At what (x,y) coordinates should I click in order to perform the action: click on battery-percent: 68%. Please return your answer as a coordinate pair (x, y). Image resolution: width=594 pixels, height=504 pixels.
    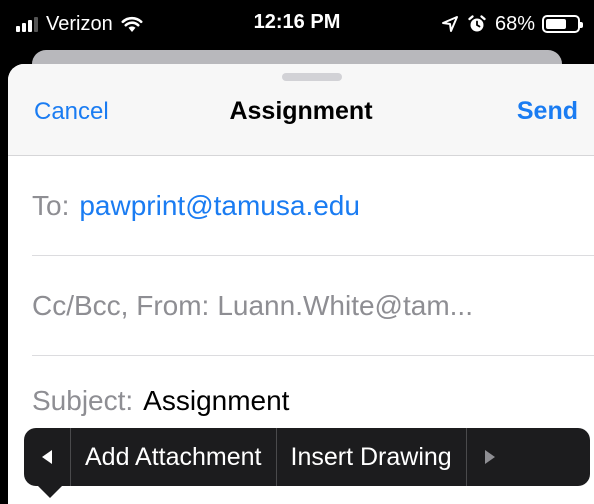
    Looking at the image, I should click on (514, 23).